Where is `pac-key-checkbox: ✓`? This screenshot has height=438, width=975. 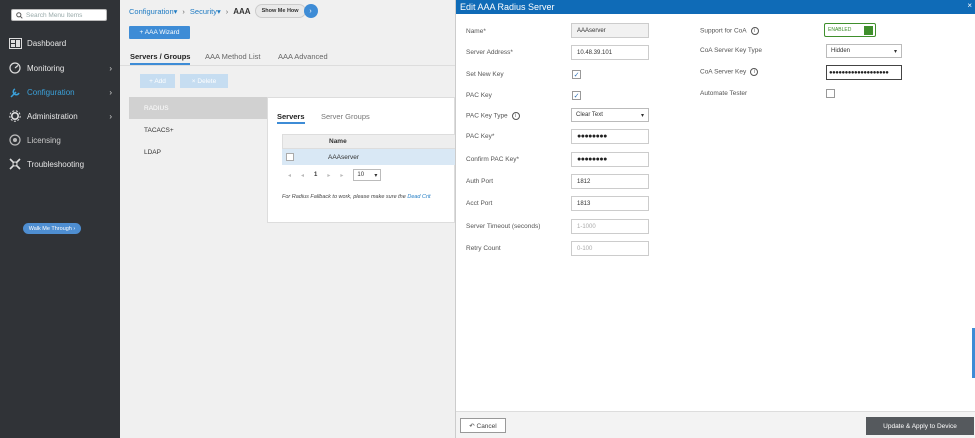 pac-key-checkbox: ✓ is located at coordinates (576, 95).